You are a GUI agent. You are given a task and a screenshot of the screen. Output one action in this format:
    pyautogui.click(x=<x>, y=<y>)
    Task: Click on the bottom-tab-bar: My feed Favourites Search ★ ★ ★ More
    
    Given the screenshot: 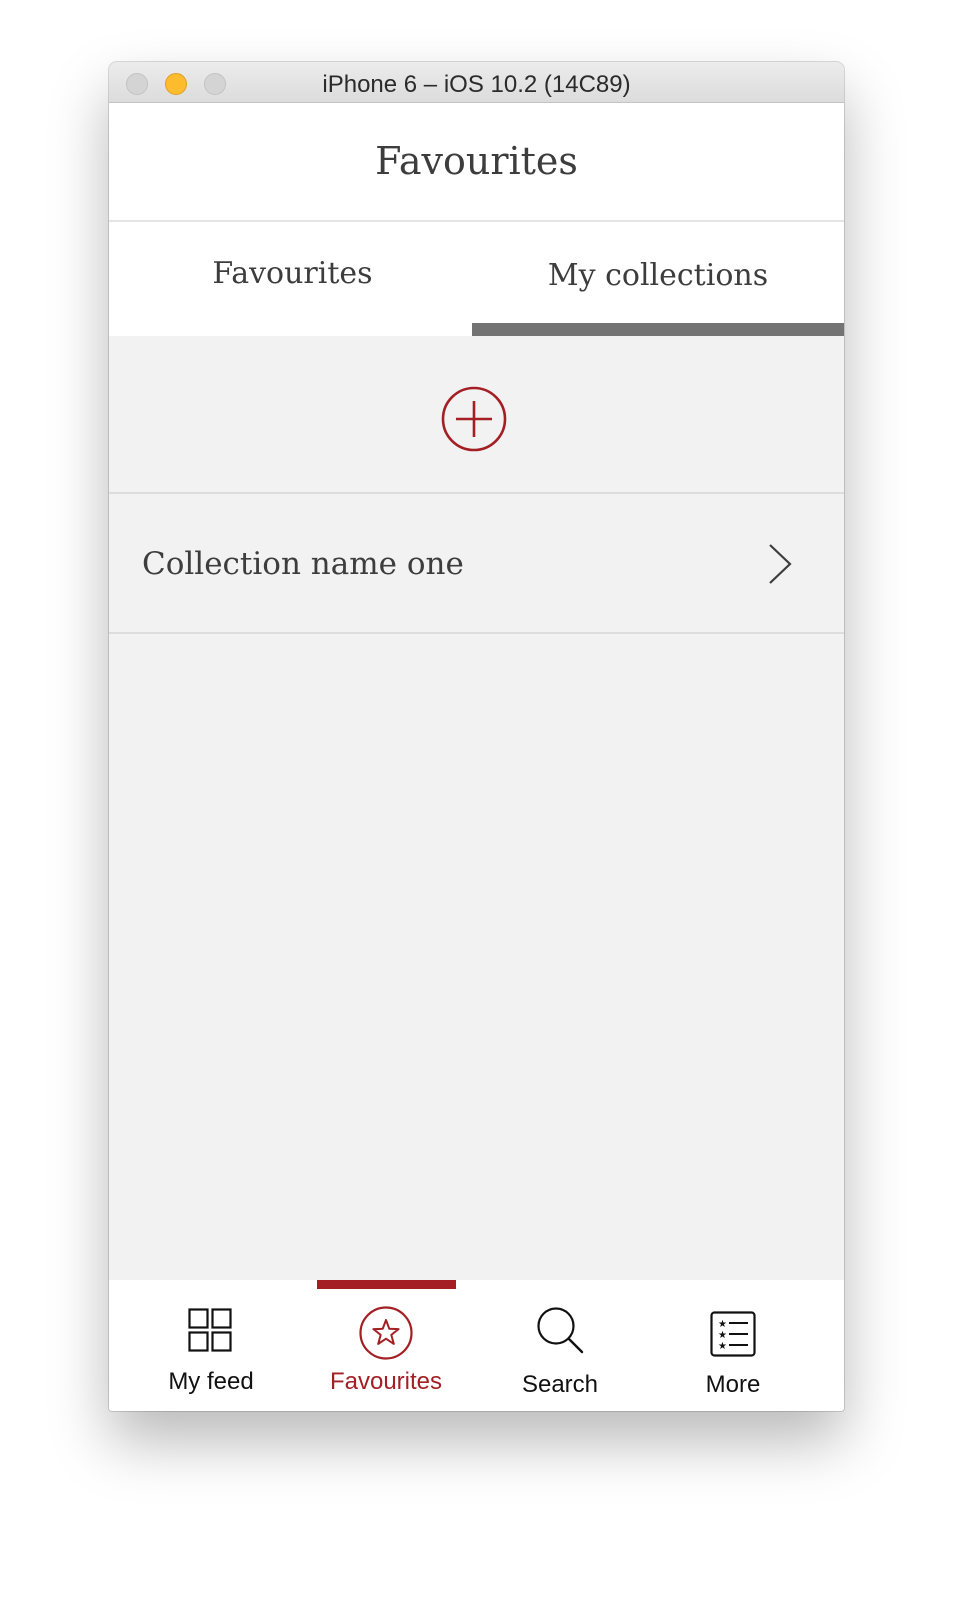 What is the action you would take?
    pyautogui.click(x=476, y=1345)
    